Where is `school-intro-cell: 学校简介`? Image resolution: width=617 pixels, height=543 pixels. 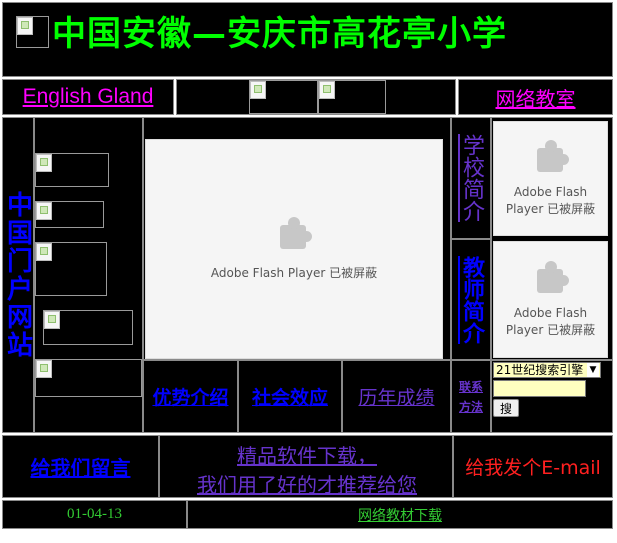
school-intro-cell: 学校简介 is located at coordinates (471, 178).